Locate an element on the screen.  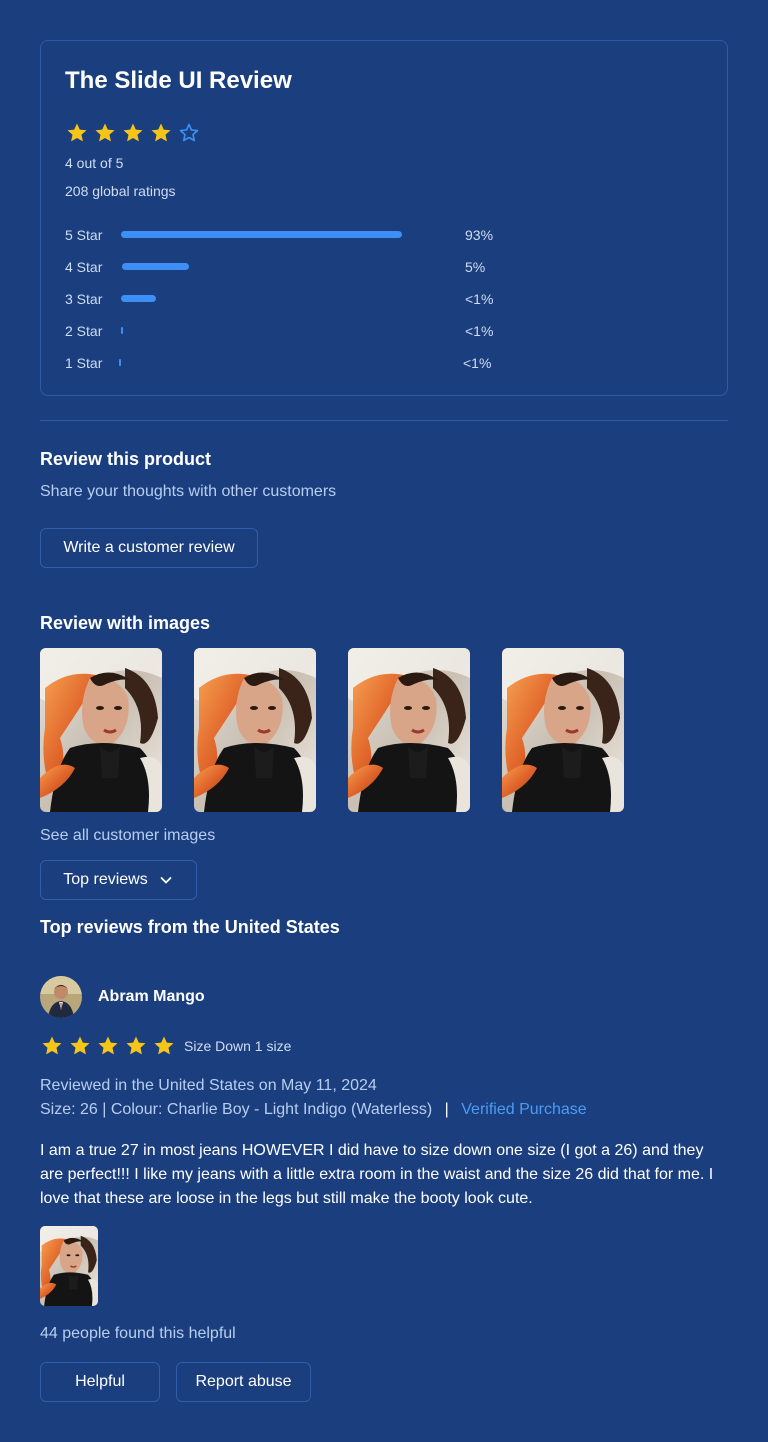
review-images-heading: Review with images is located at coordinates (125, 623).